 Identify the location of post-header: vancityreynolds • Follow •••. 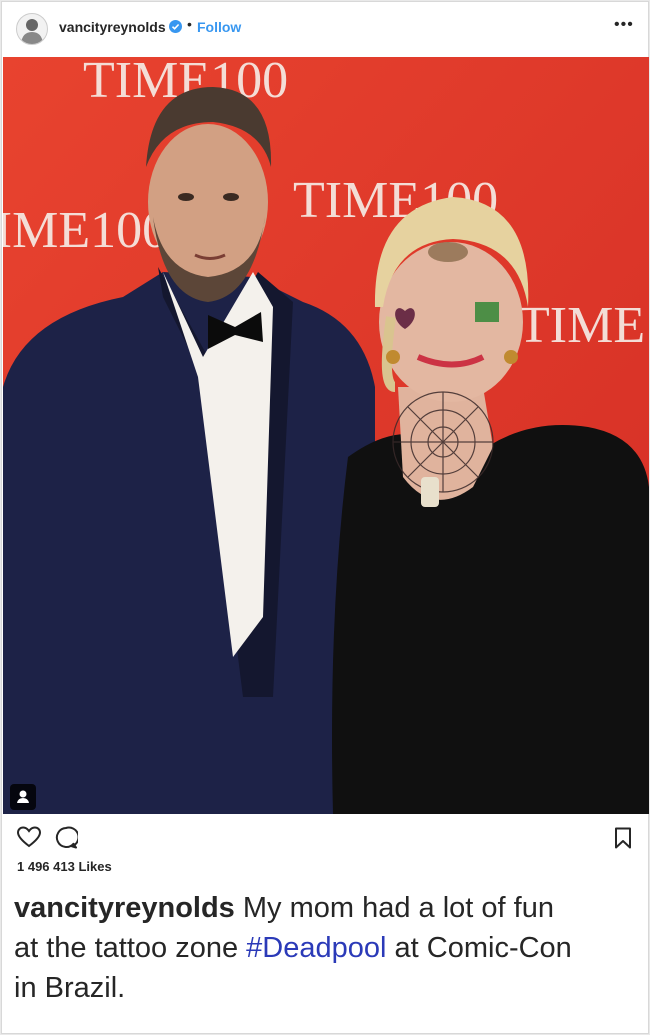
(325, 29).